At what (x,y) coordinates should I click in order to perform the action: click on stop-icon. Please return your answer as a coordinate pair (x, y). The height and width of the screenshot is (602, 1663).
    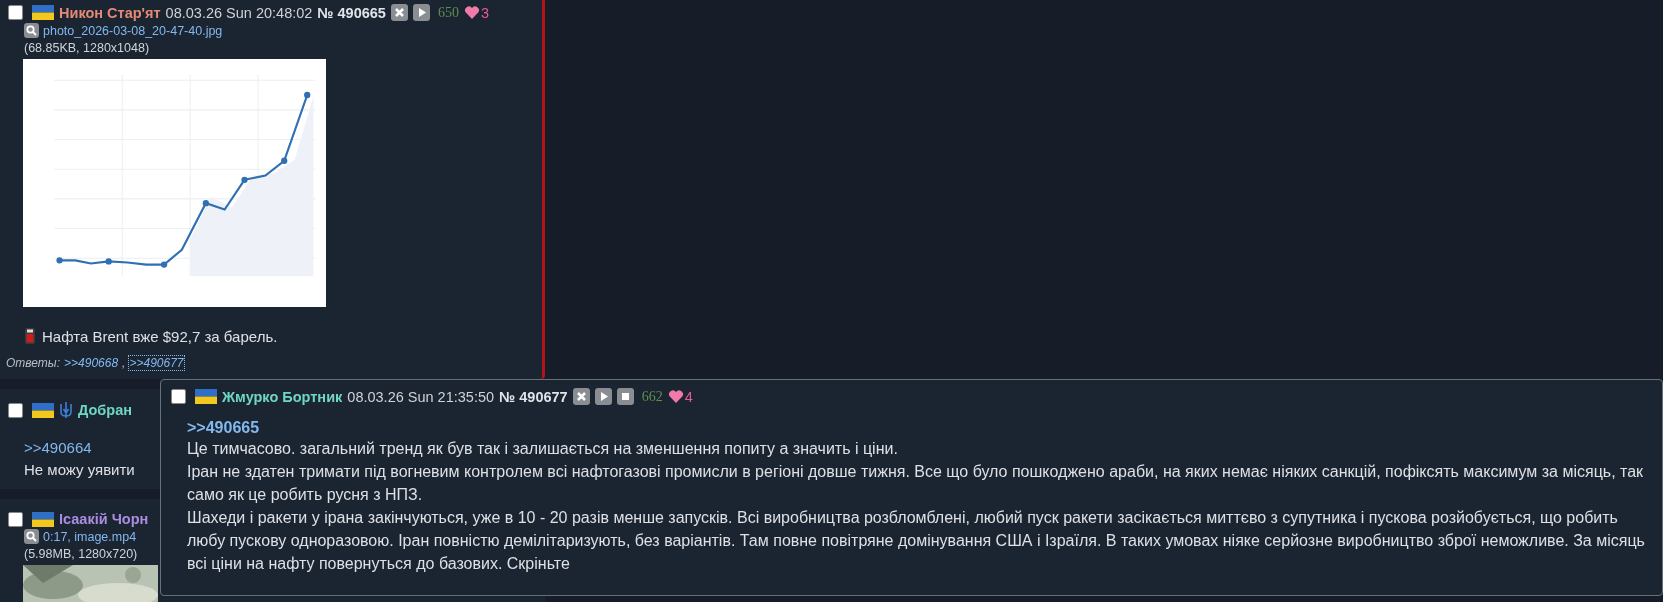
    Looking at the image, I should click on (625, 396).